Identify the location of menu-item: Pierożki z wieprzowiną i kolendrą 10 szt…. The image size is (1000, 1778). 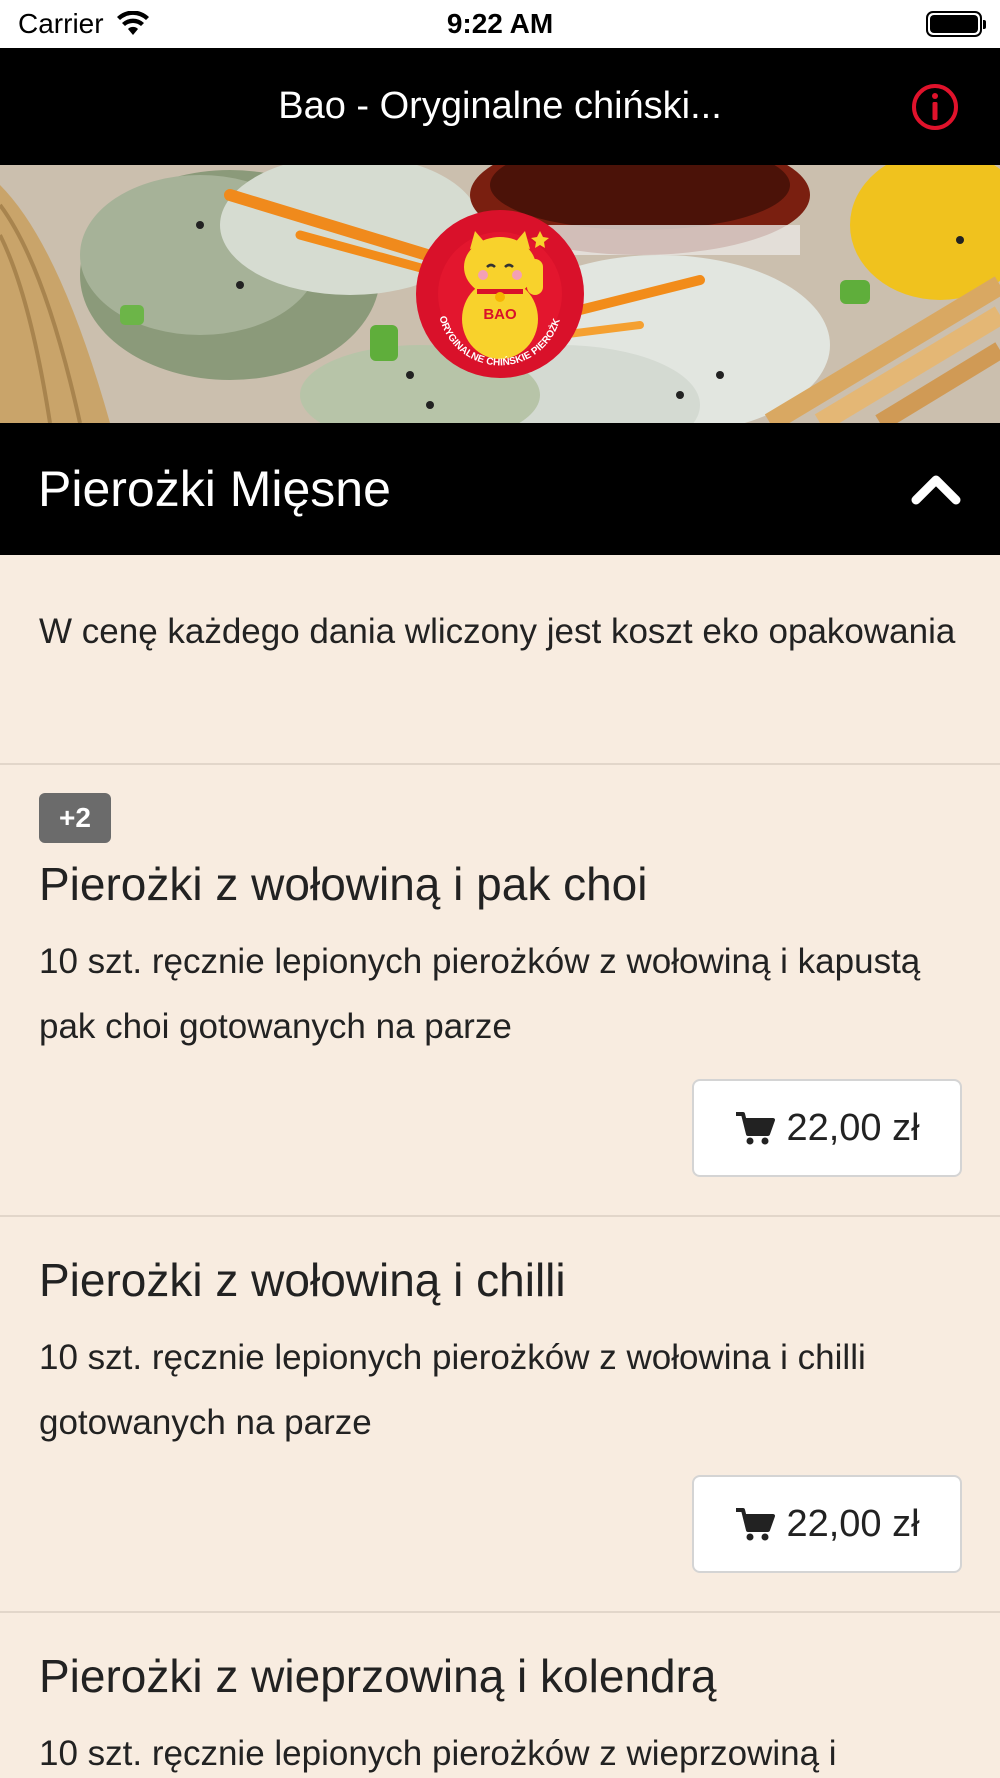
(500, 1695).